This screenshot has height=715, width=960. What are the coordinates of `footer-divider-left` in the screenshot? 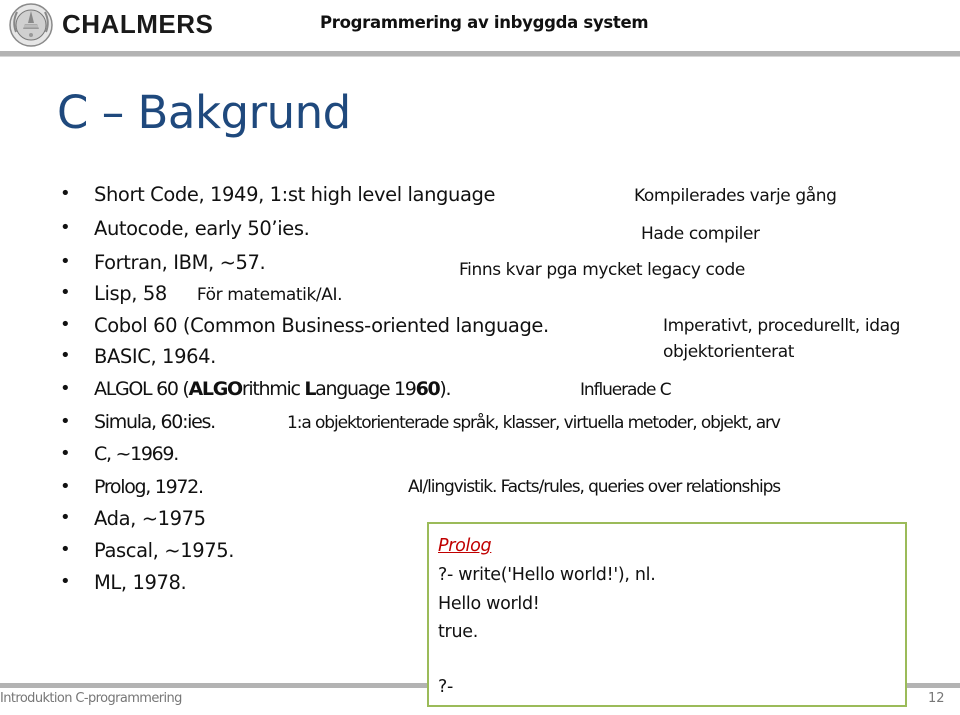 It's located at (215, 685).